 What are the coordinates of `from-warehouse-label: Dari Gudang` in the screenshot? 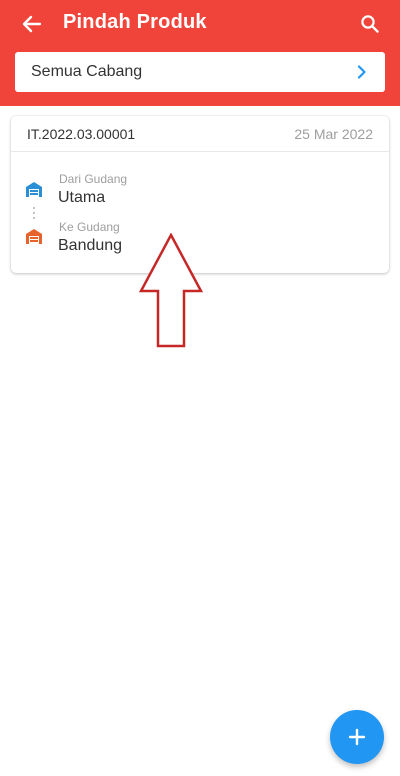 It's located at (93, 179).